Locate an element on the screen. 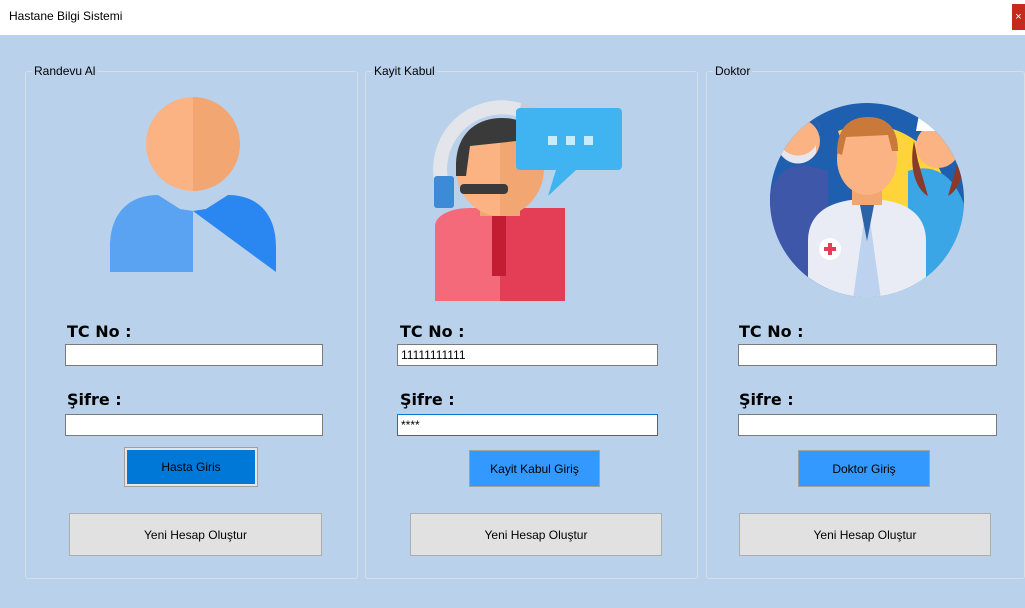  group-legend-randevu-al: Randevu Al is located at coordinates (65, 71).